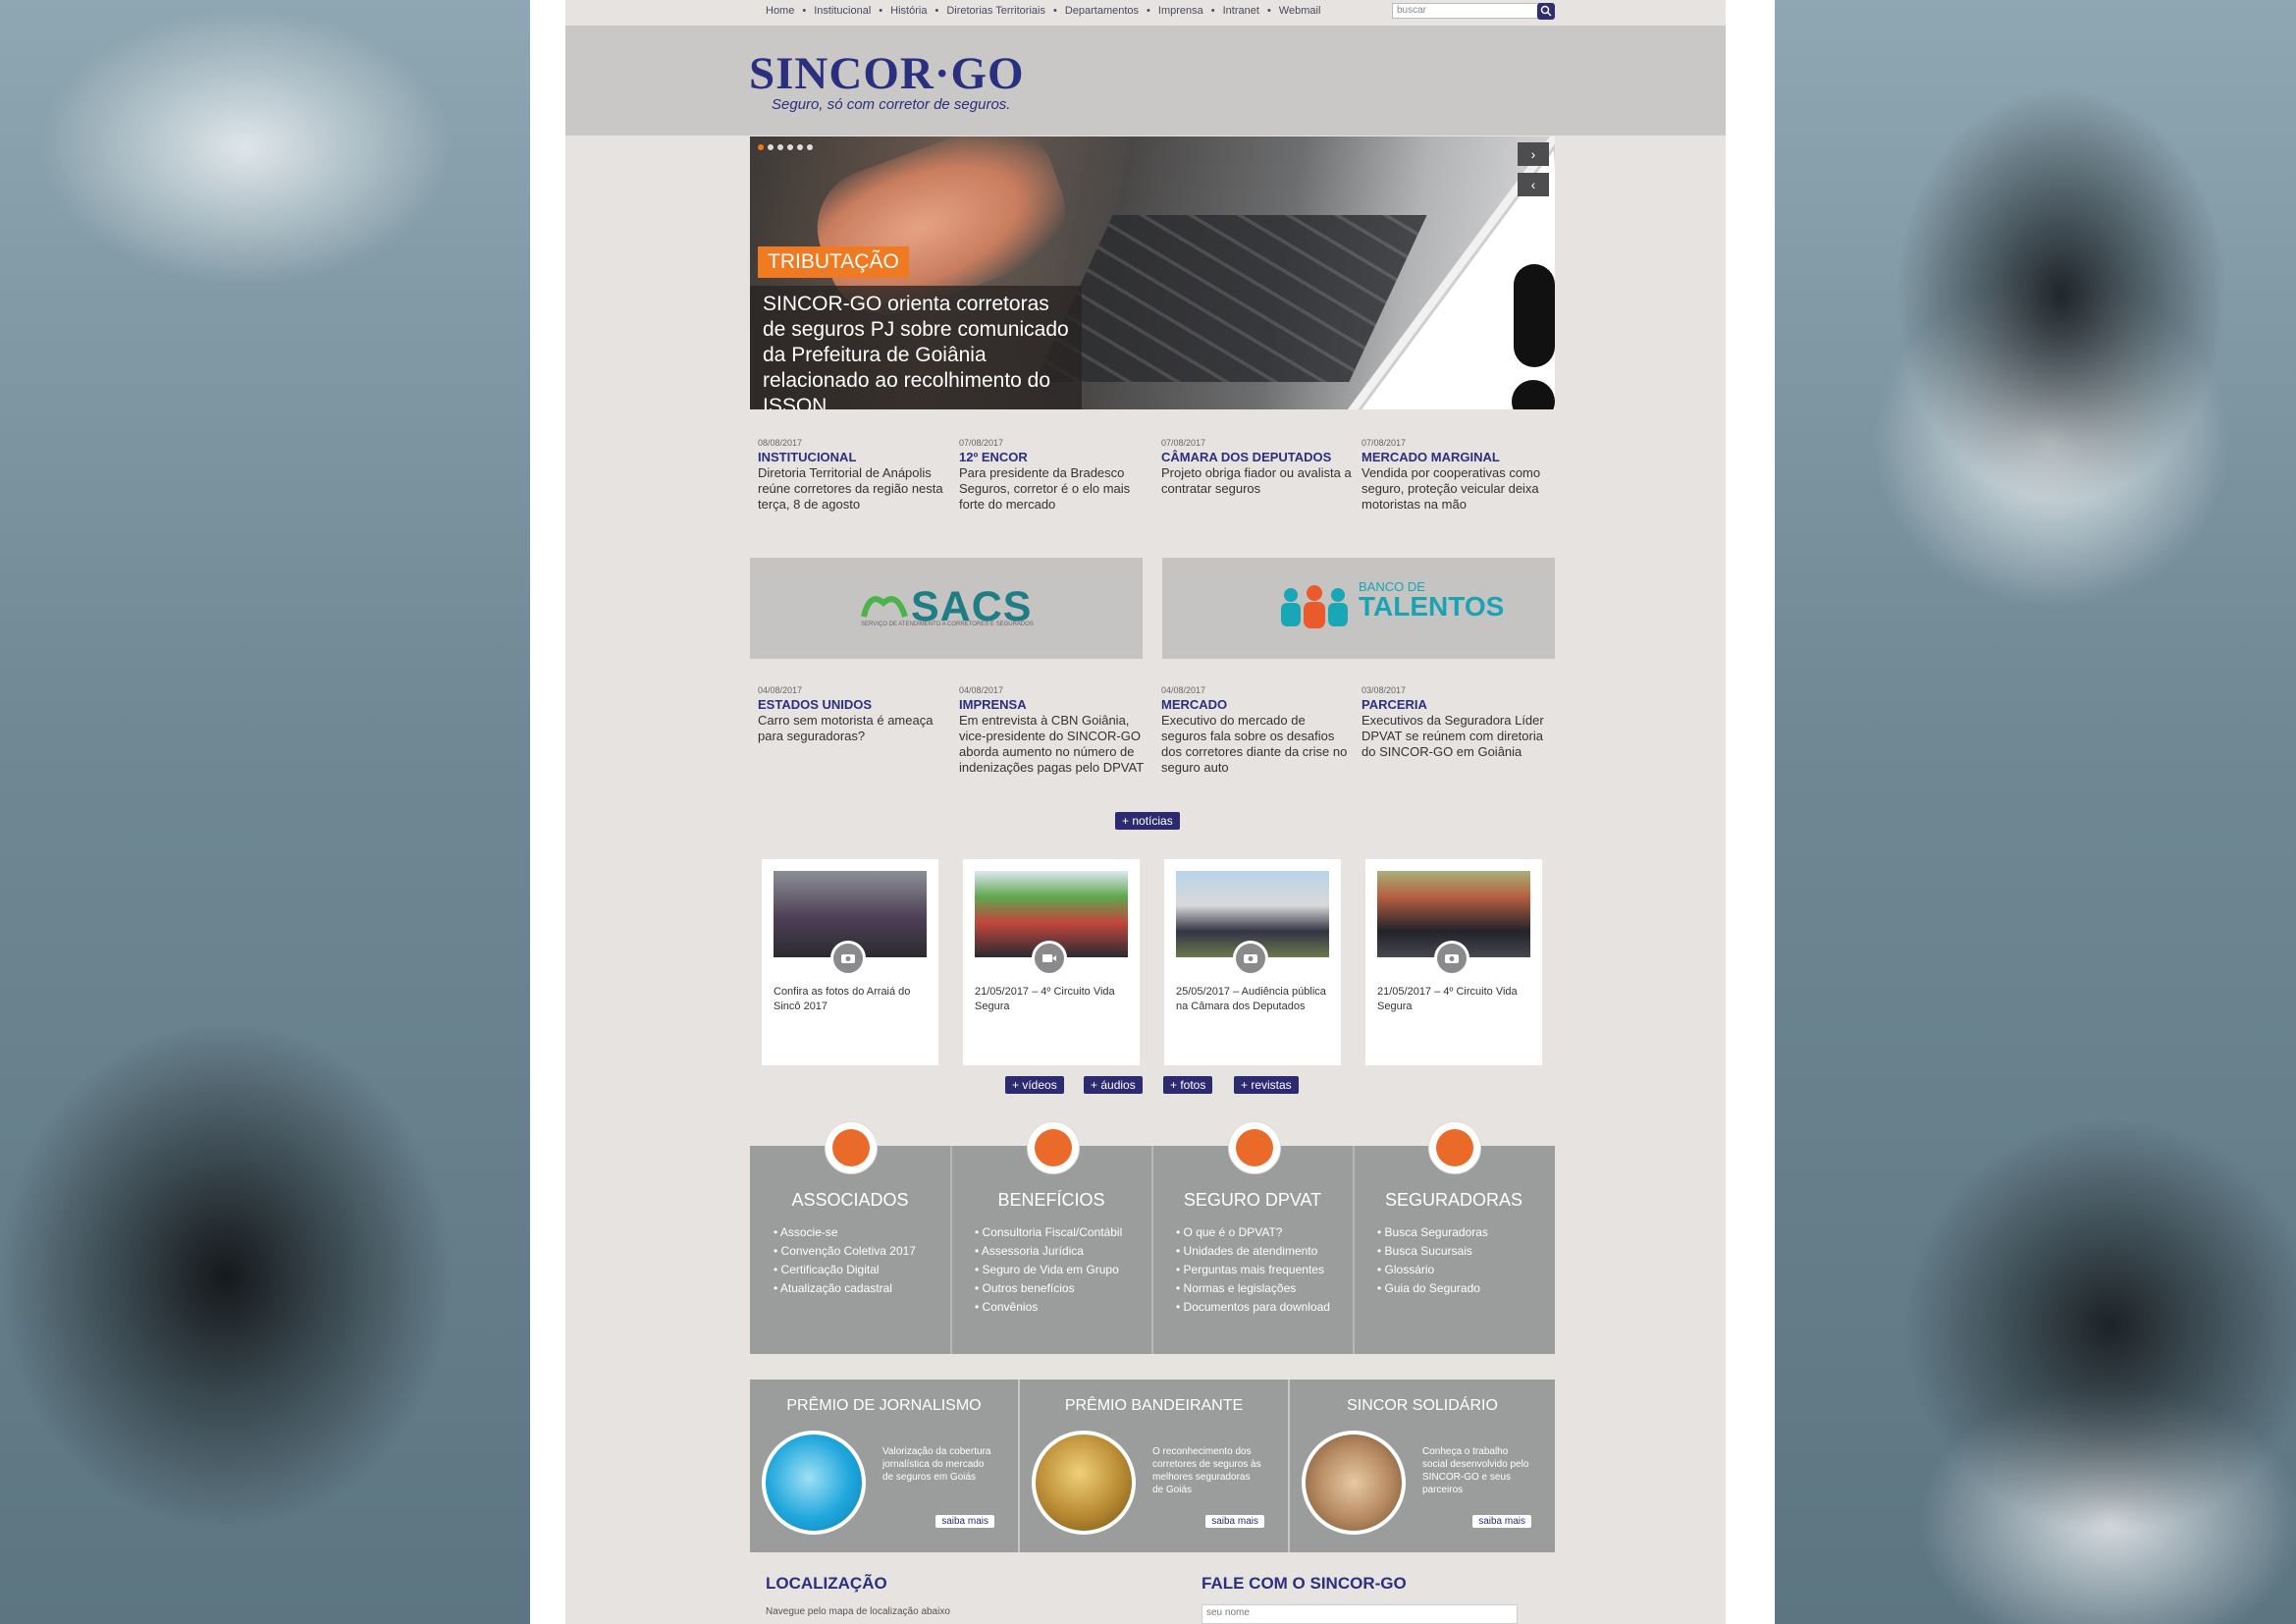 The height and width of the screenshot is (1624, 2296). I want to click on category-title: ASSOCIADOS, so click(850, 1200).